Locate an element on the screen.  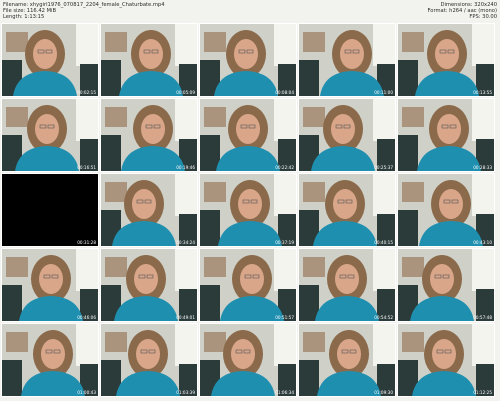
video-frame-thumbnail: 00:19:46 is located at coordinates (149, 135).